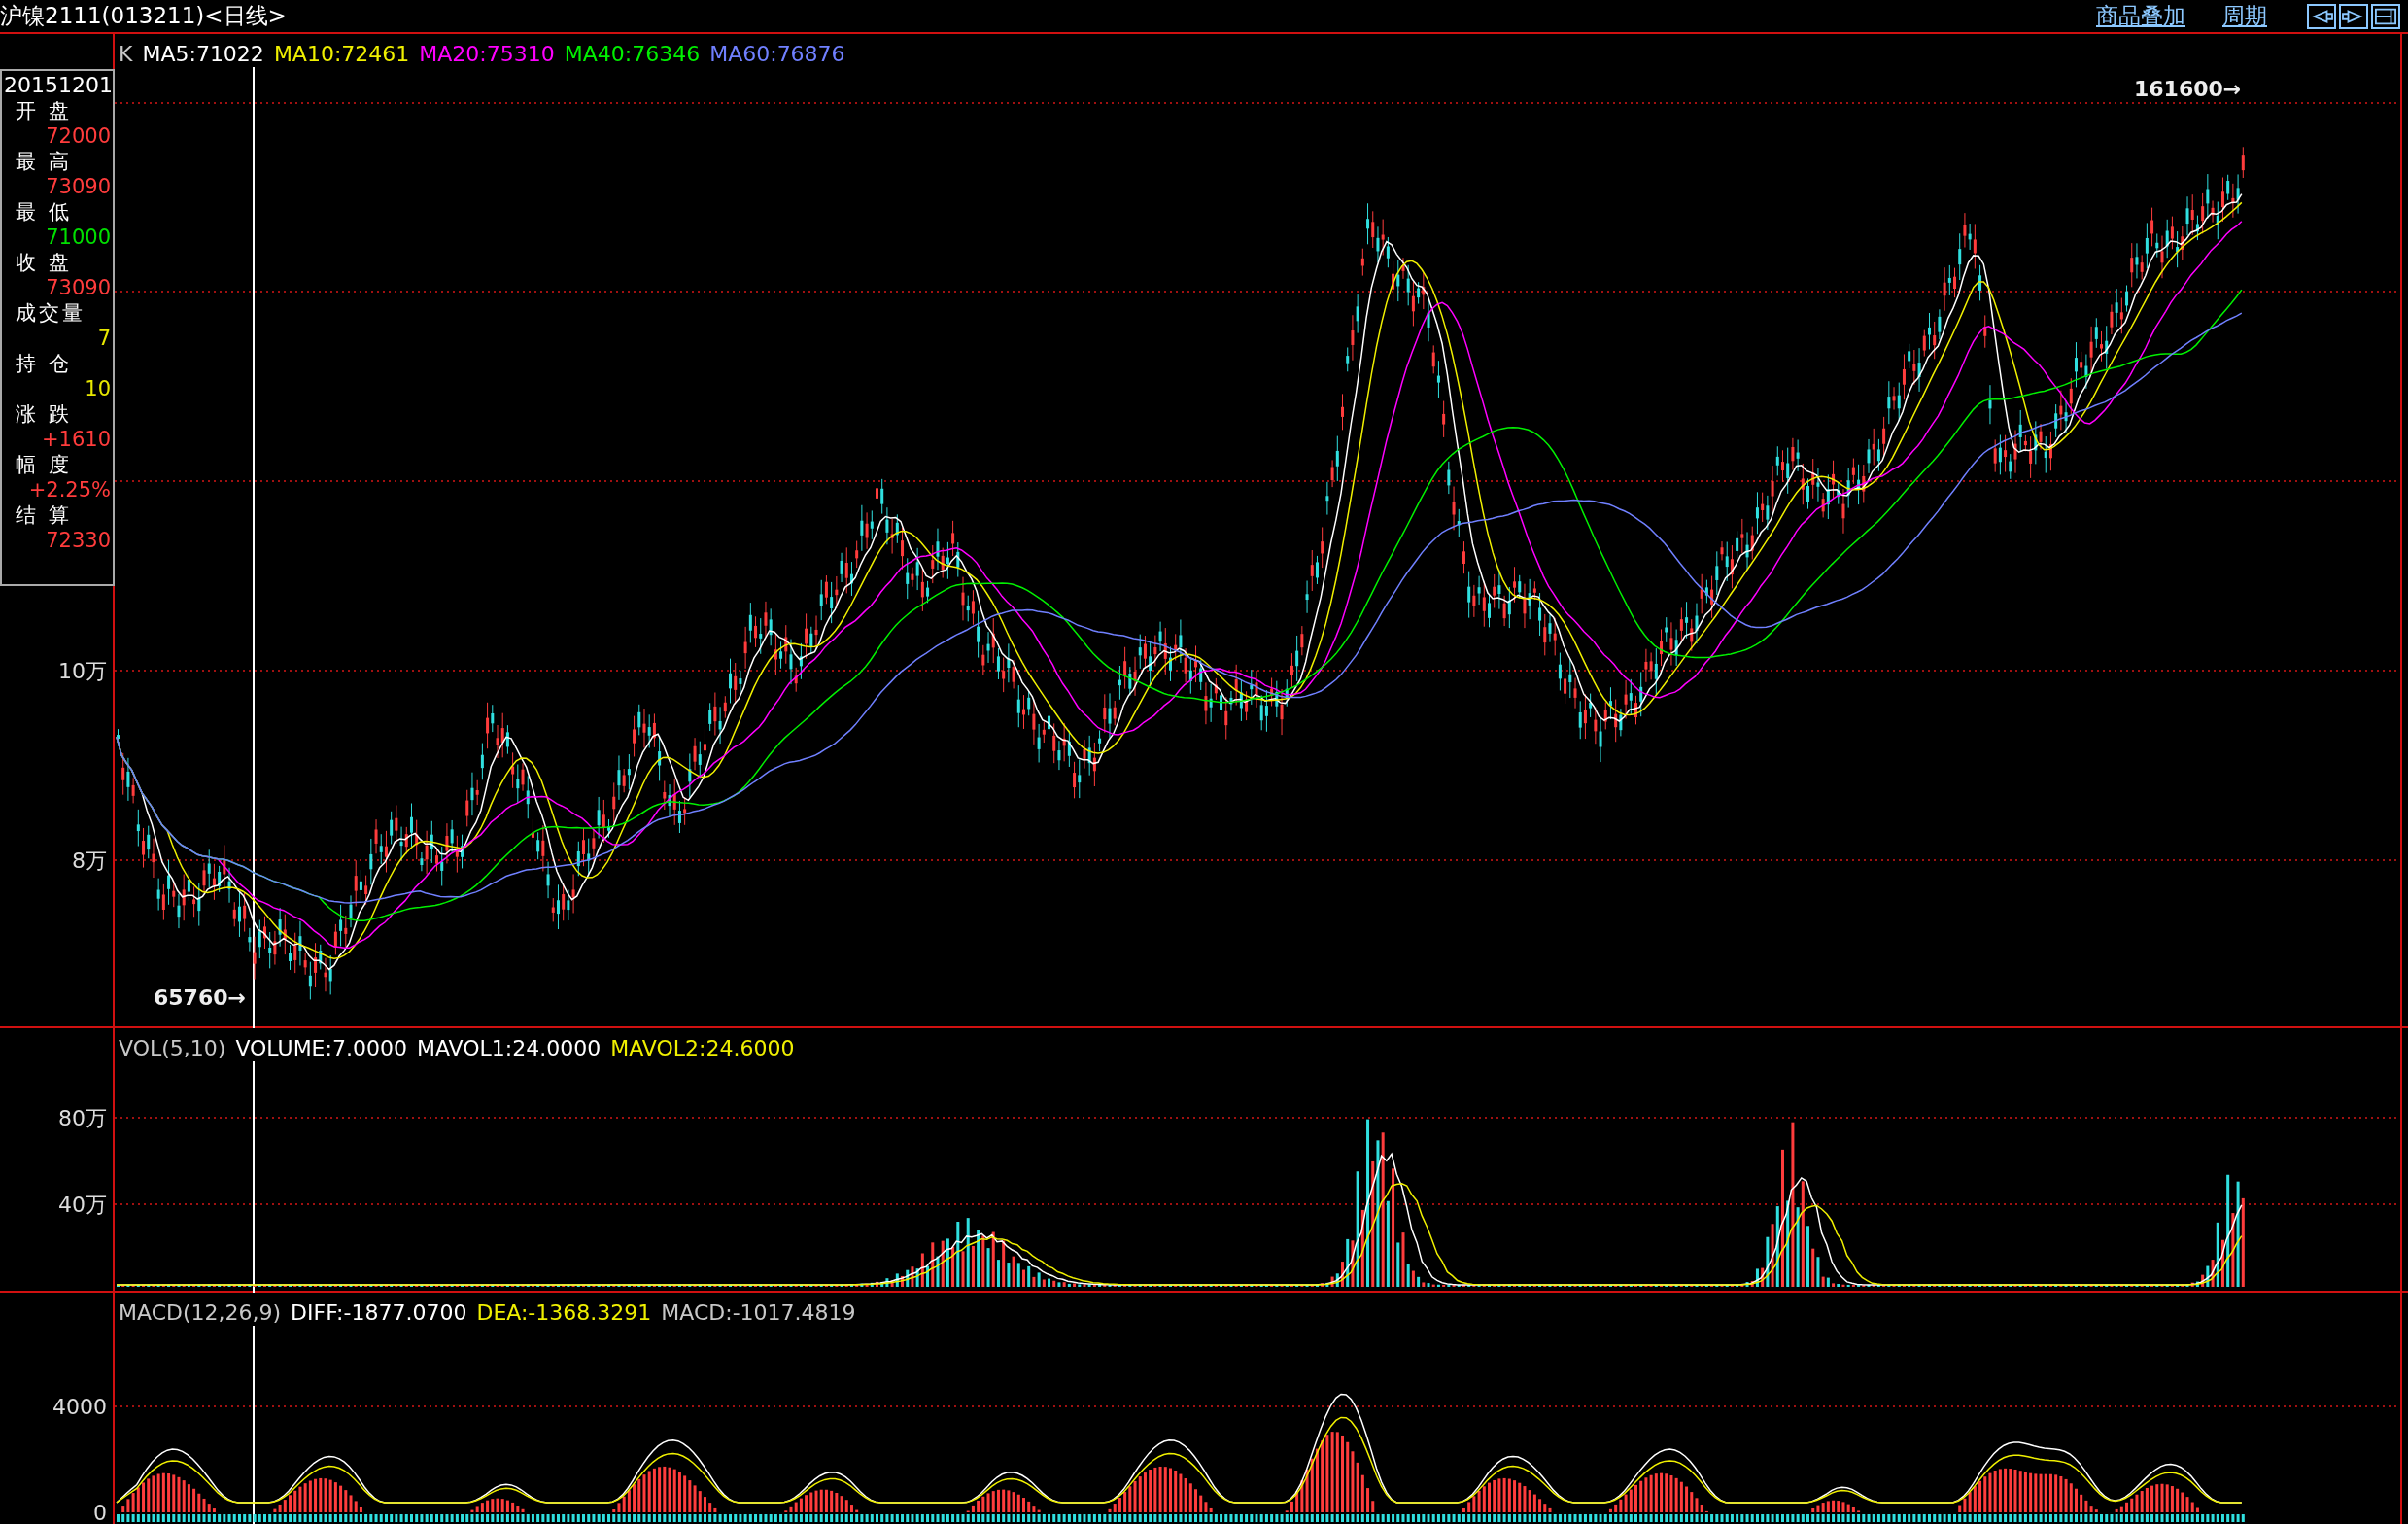  What do you see at coordinates (2321, 16) in the screenshot?
I see `left-arrow-button` at bounding box center [2321, 16].